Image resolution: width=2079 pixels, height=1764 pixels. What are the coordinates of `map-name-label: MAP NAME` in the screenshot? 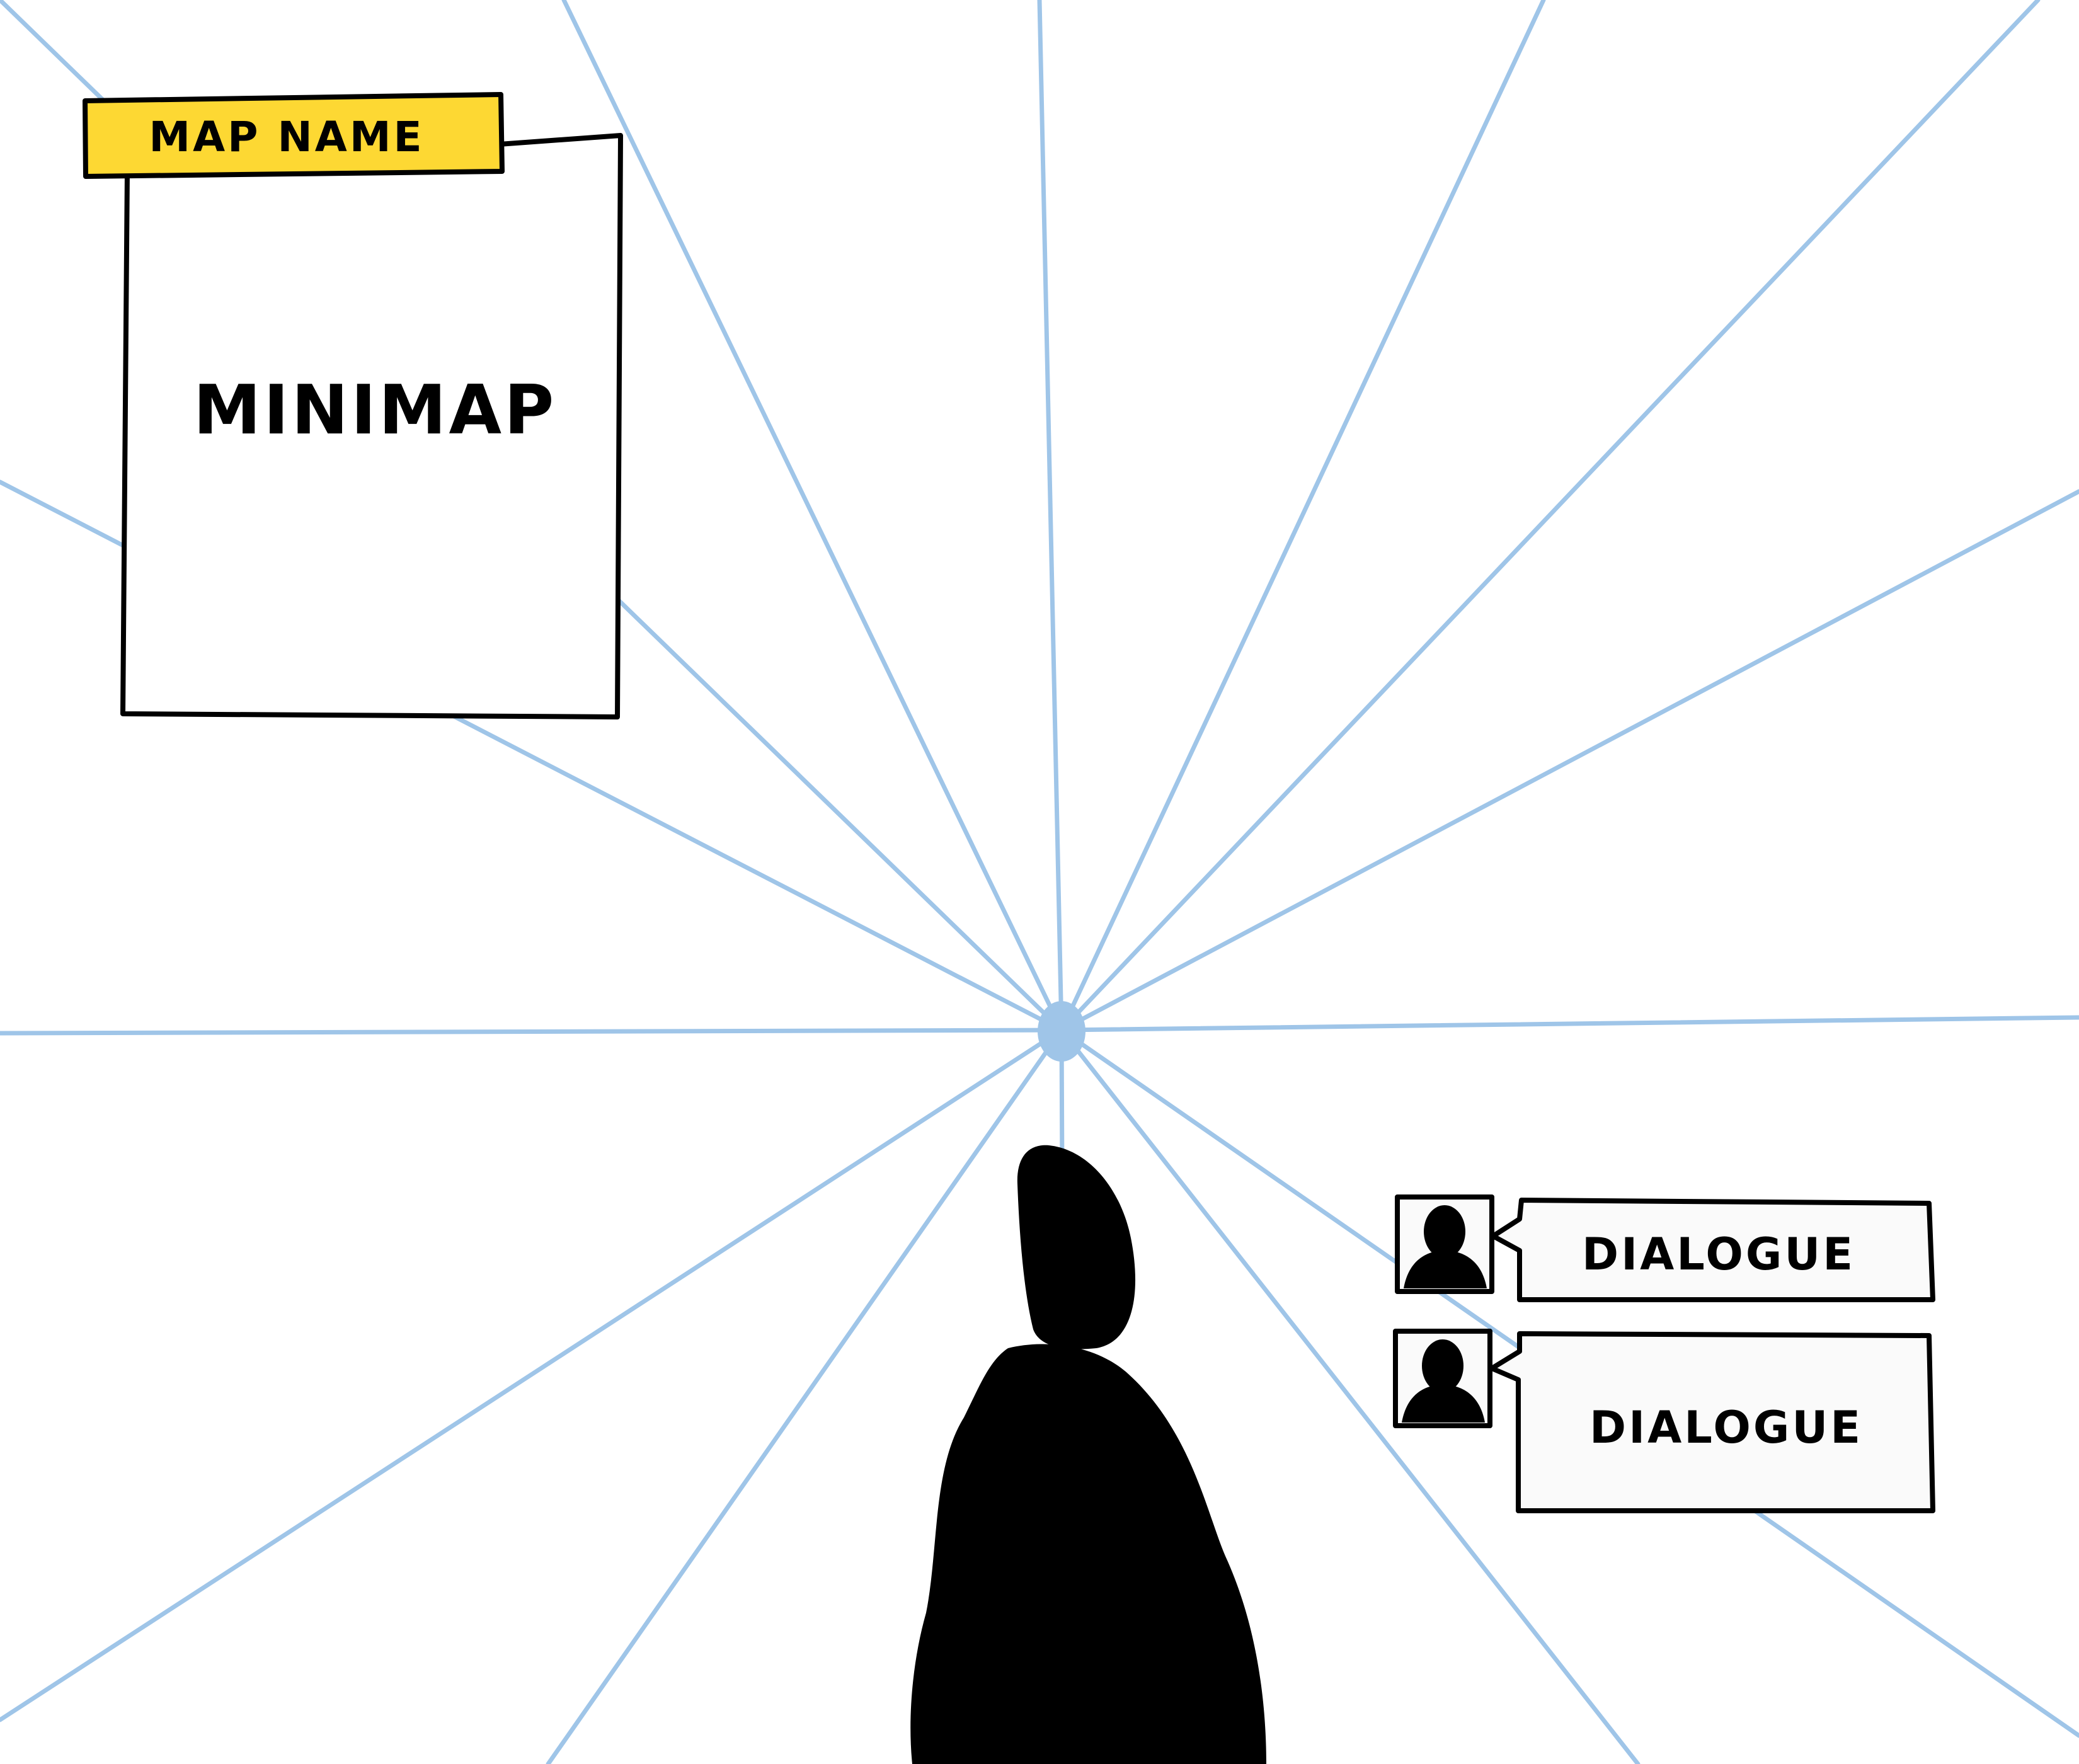 It's located at (286, 137).